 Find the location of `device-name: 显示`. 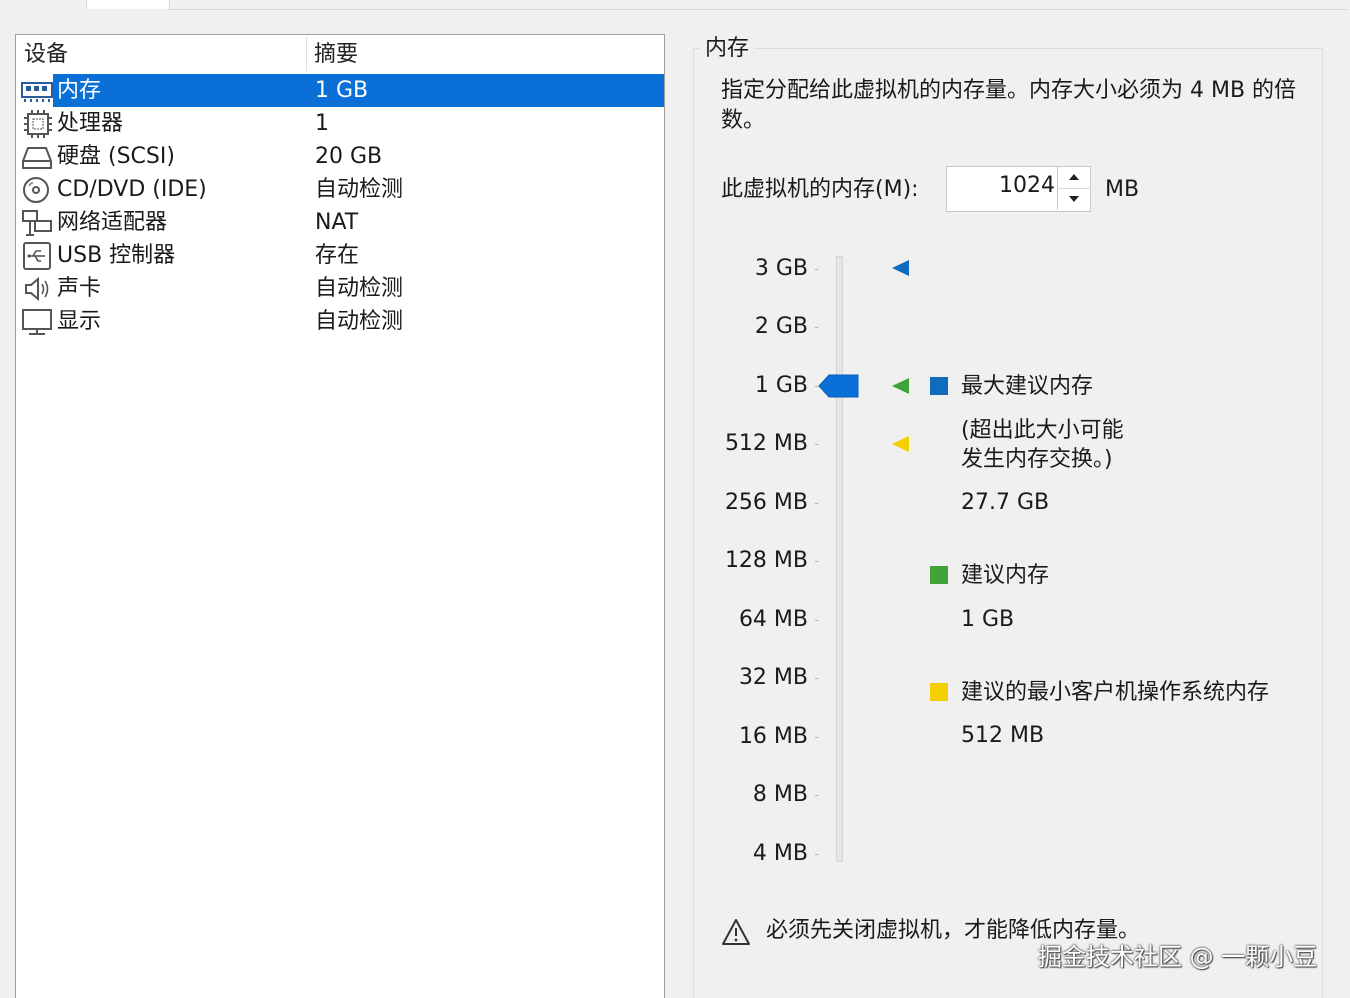

device-name: 显示 is located at coordinates (79, 321).